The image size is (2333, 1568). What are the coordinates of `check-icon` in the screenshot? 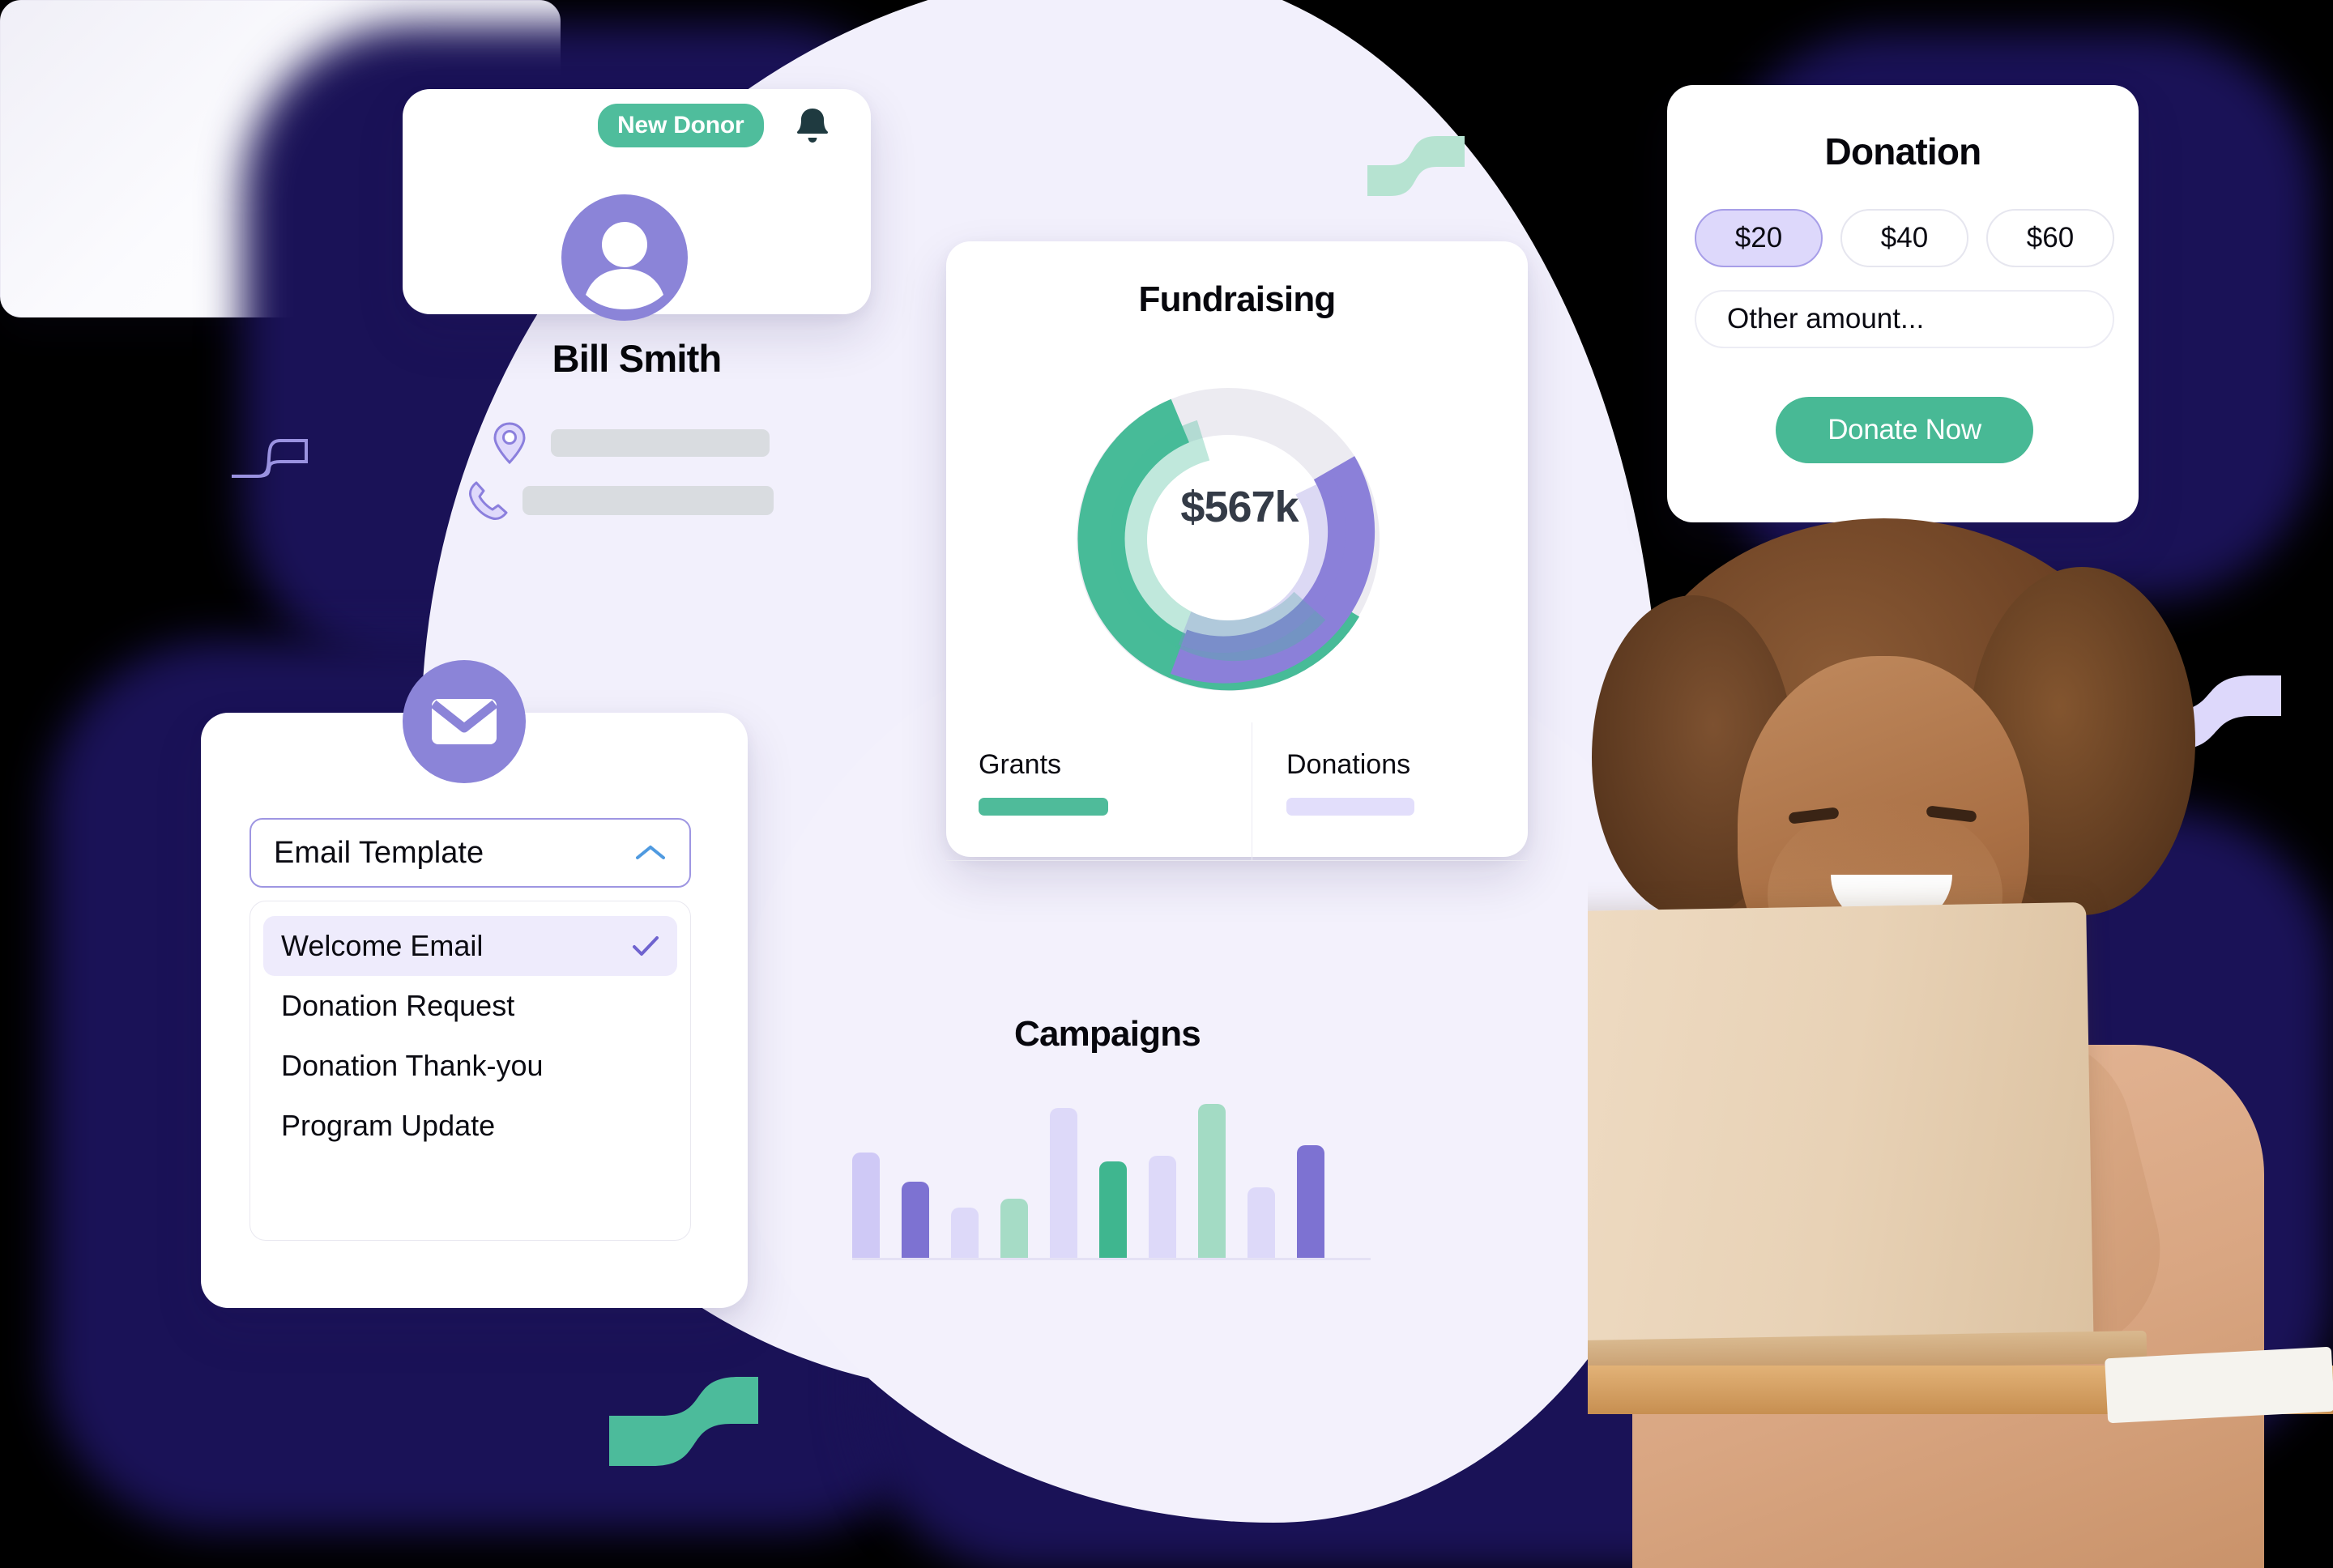 It's located at (646, 946).